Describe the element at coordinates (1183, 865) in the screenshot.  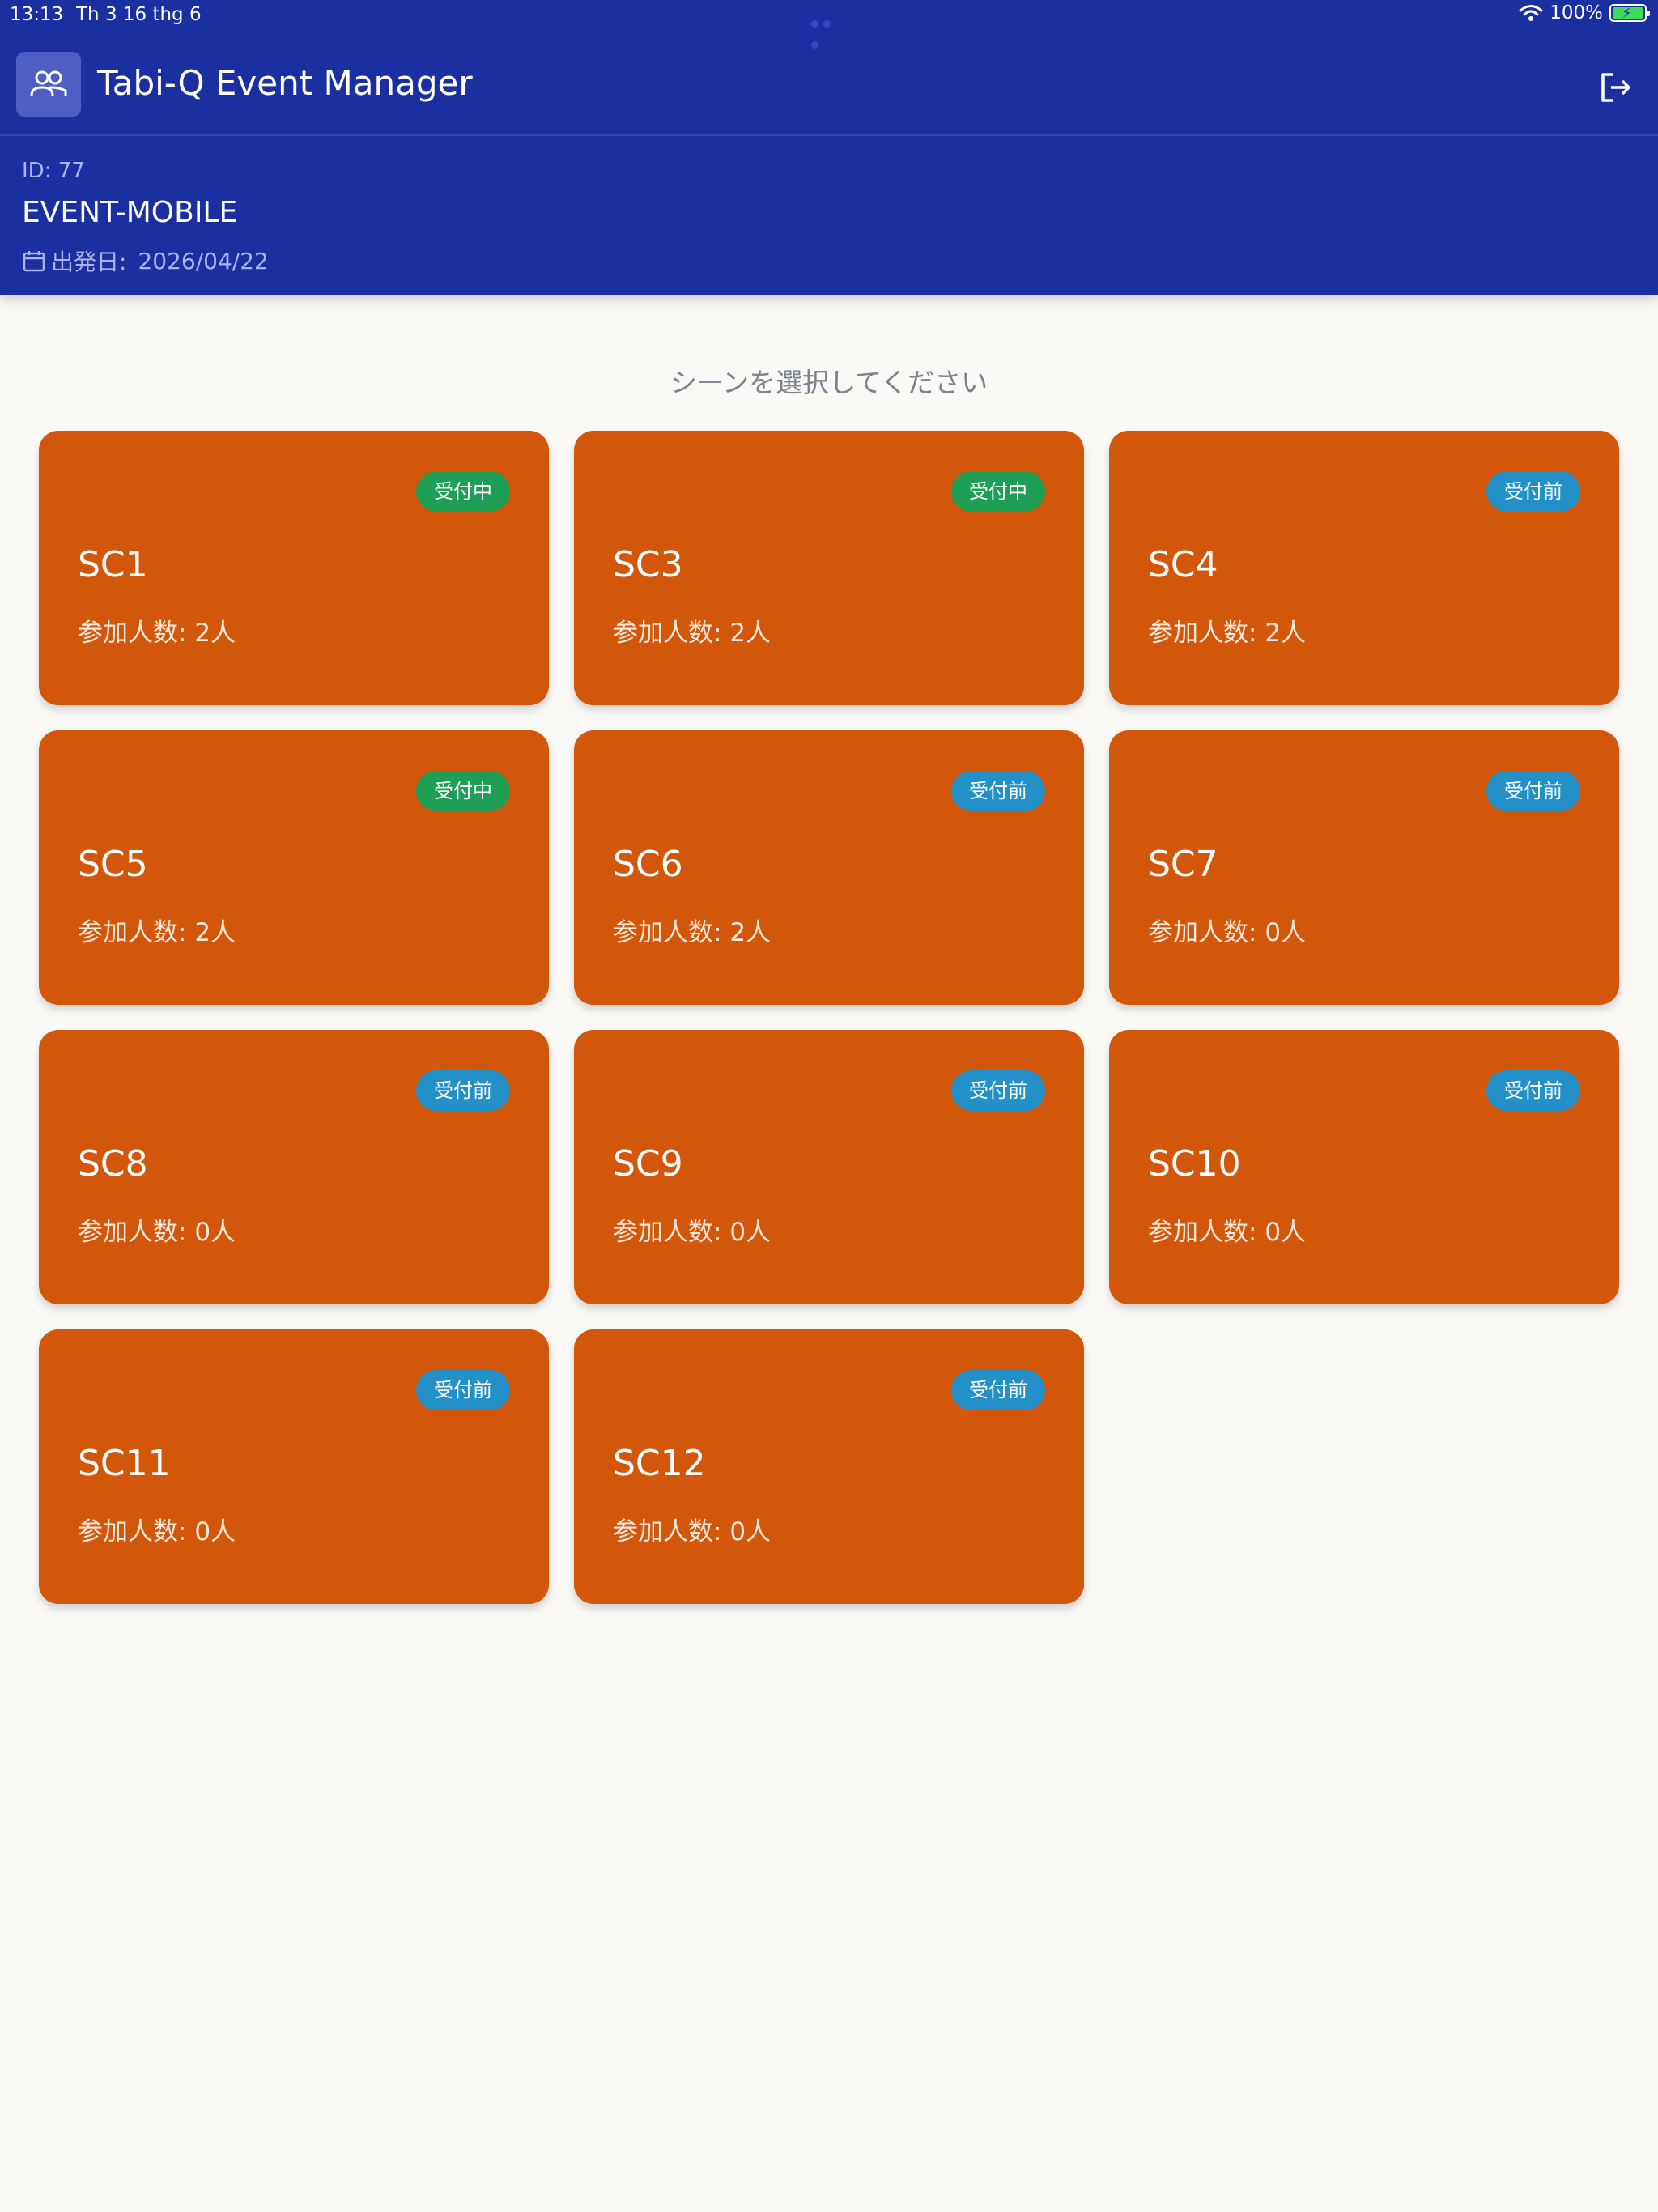
I see `scene-name: SC7` at that location.